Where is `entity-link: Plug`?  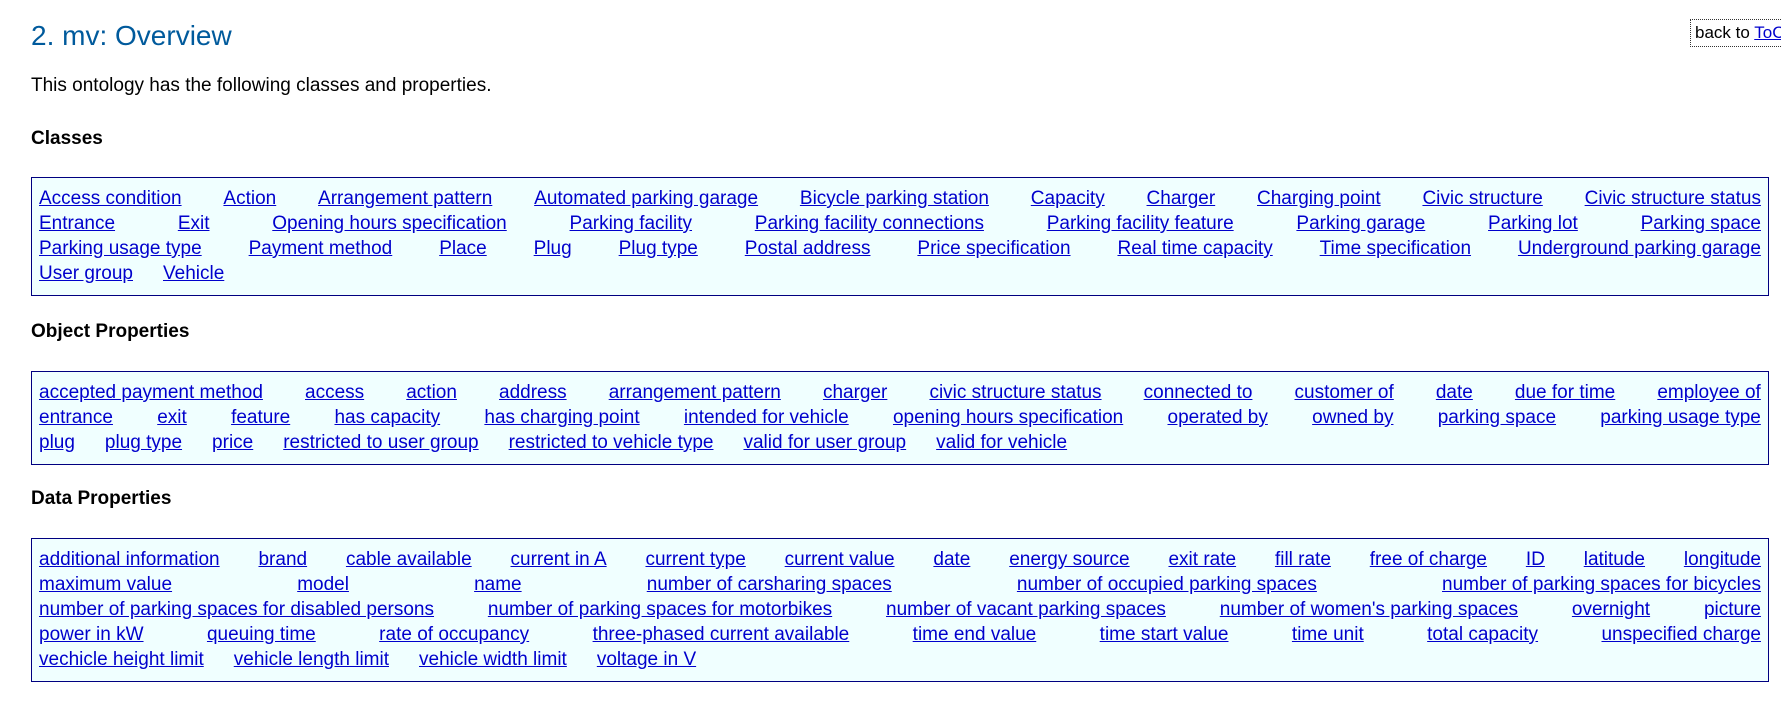
entity-link: Plug is located at coordinates (553, 248).